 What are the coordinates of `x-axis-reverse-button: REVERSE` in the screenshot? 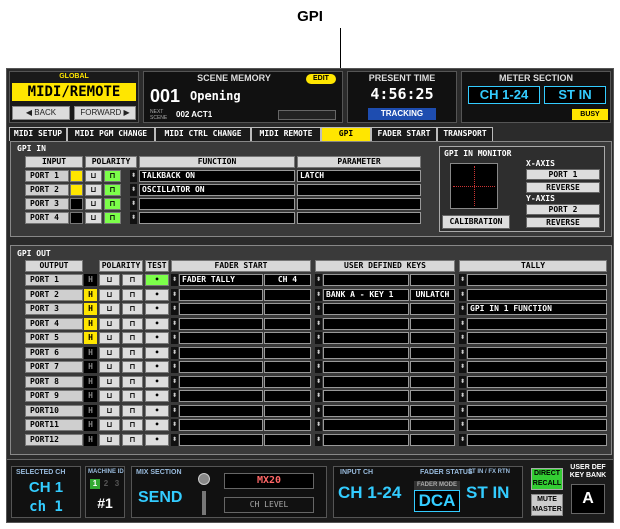 It's located at (563, 187).